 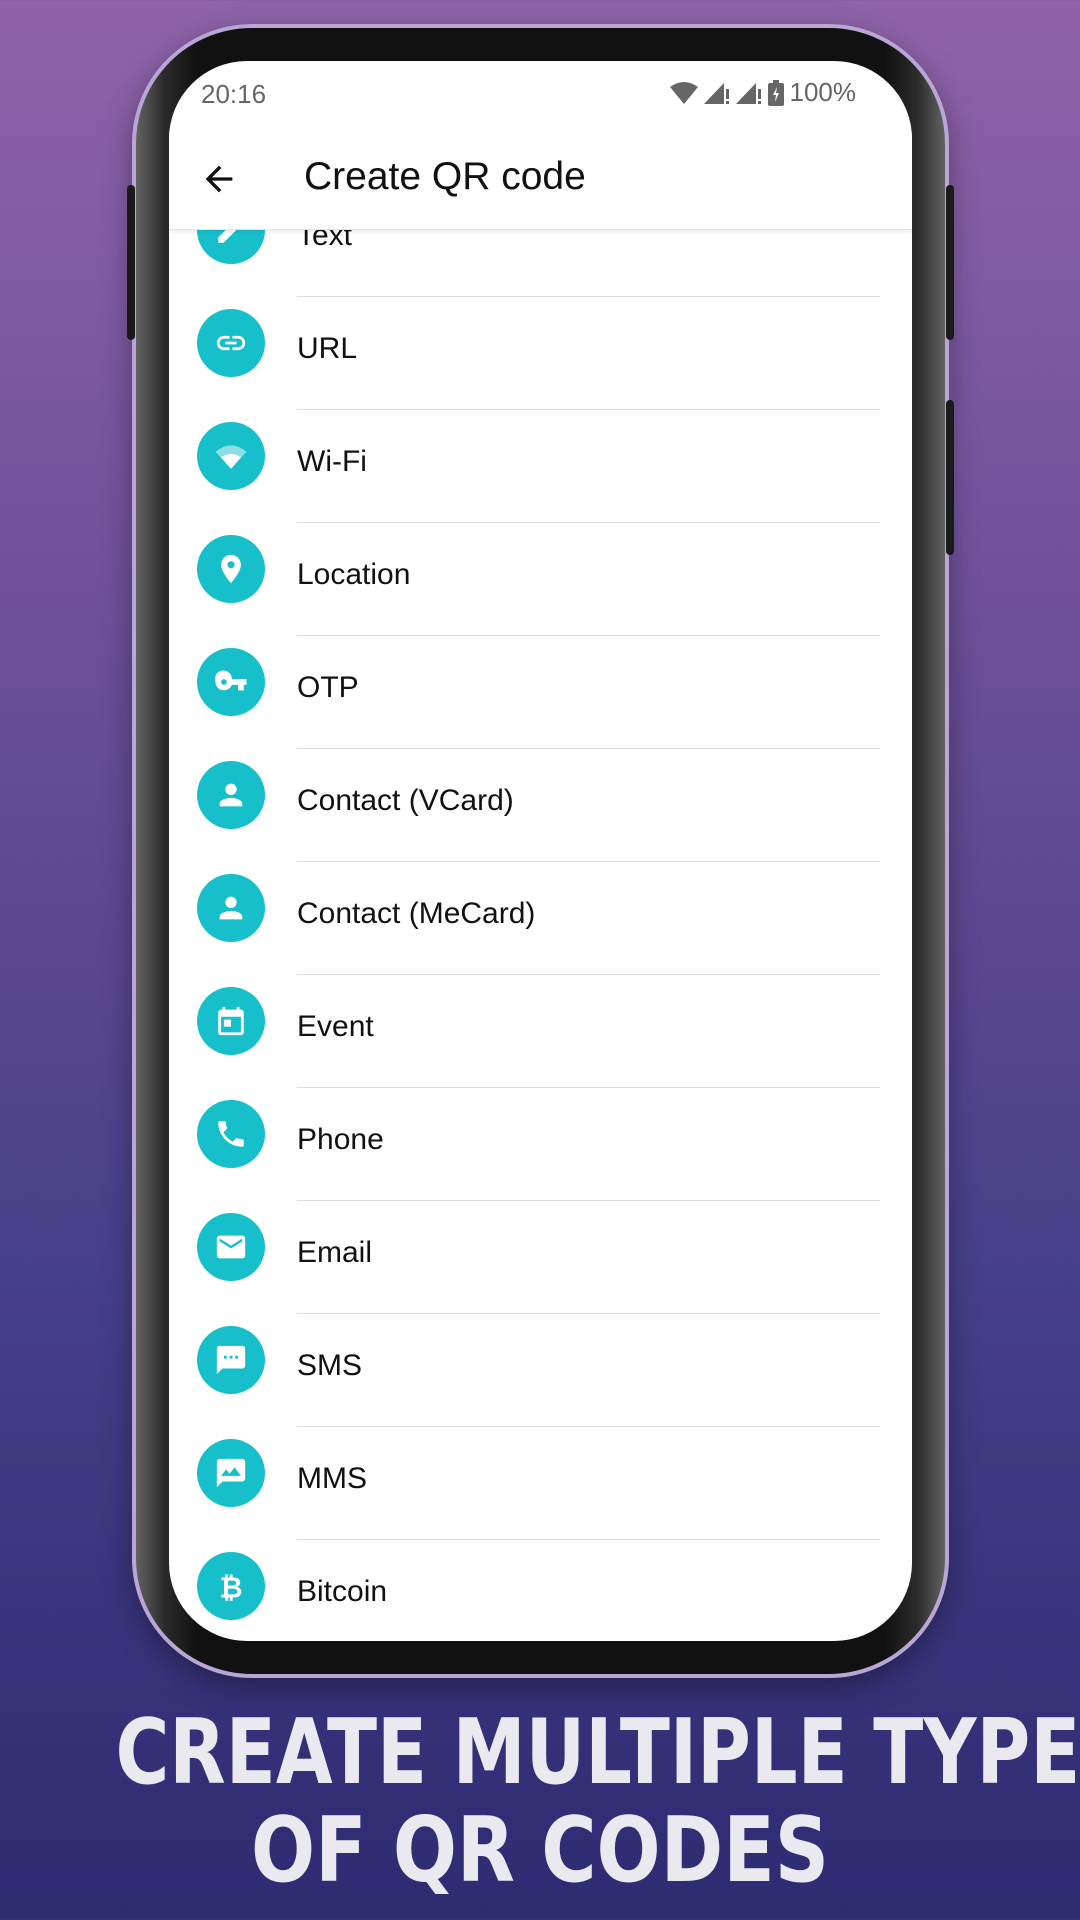 I want to click on list-item-label: URL, so click(x=327, y=348).